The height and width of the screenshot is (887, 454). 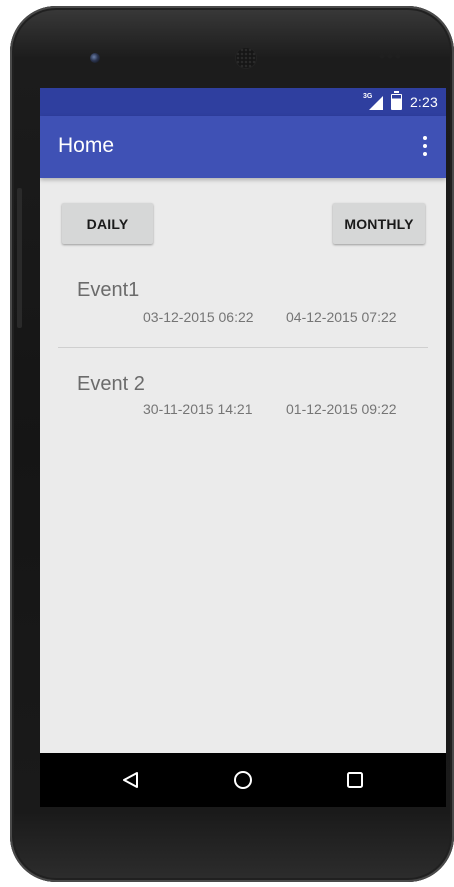 I want to click on earpiece-speaker, so click(x=246, y=58).